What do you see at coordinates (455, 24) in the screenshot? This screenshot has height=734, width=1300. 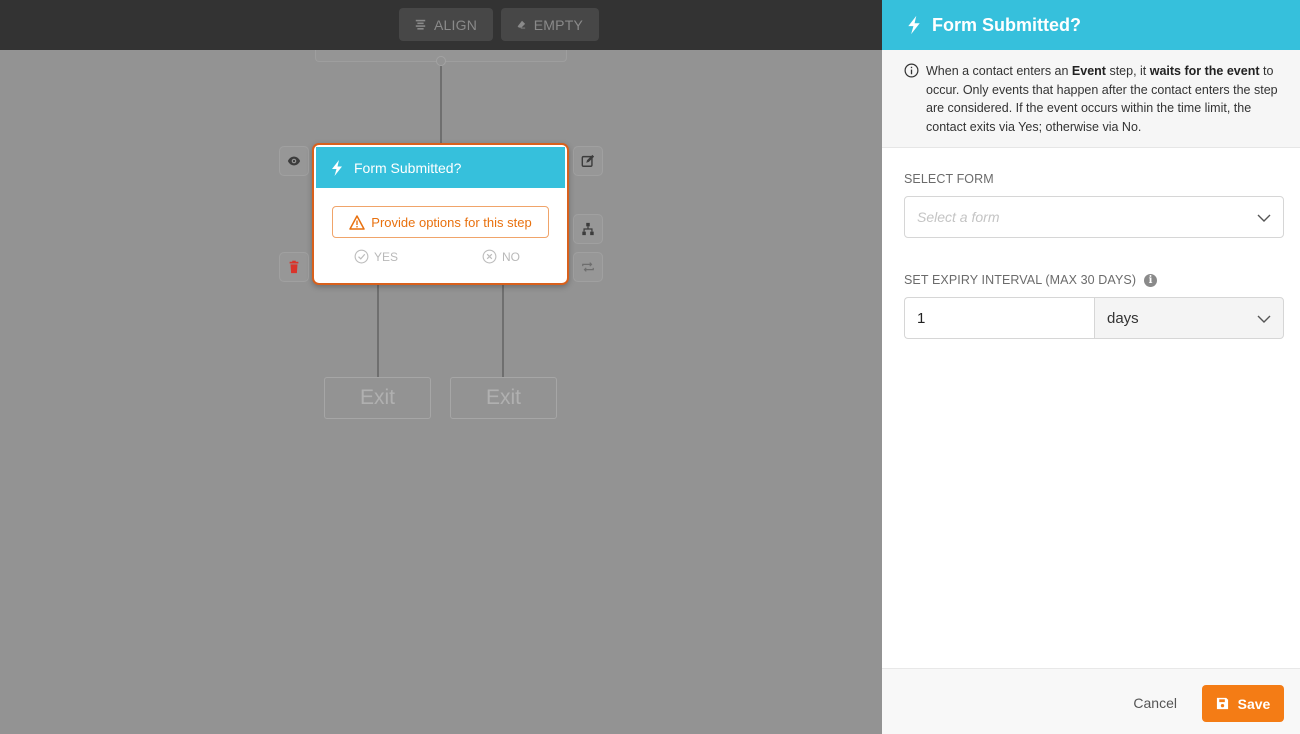 I see `align-label: ALIGN` at bounding box center [455, 24].